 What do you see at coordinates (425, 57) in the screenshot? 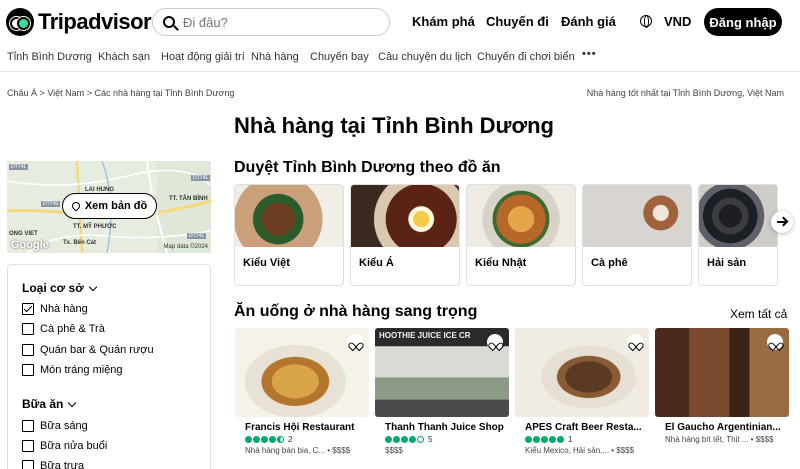
I see `subnav-travel-stories: Câu chuyện du lịch` at bounding box center [425, 57].